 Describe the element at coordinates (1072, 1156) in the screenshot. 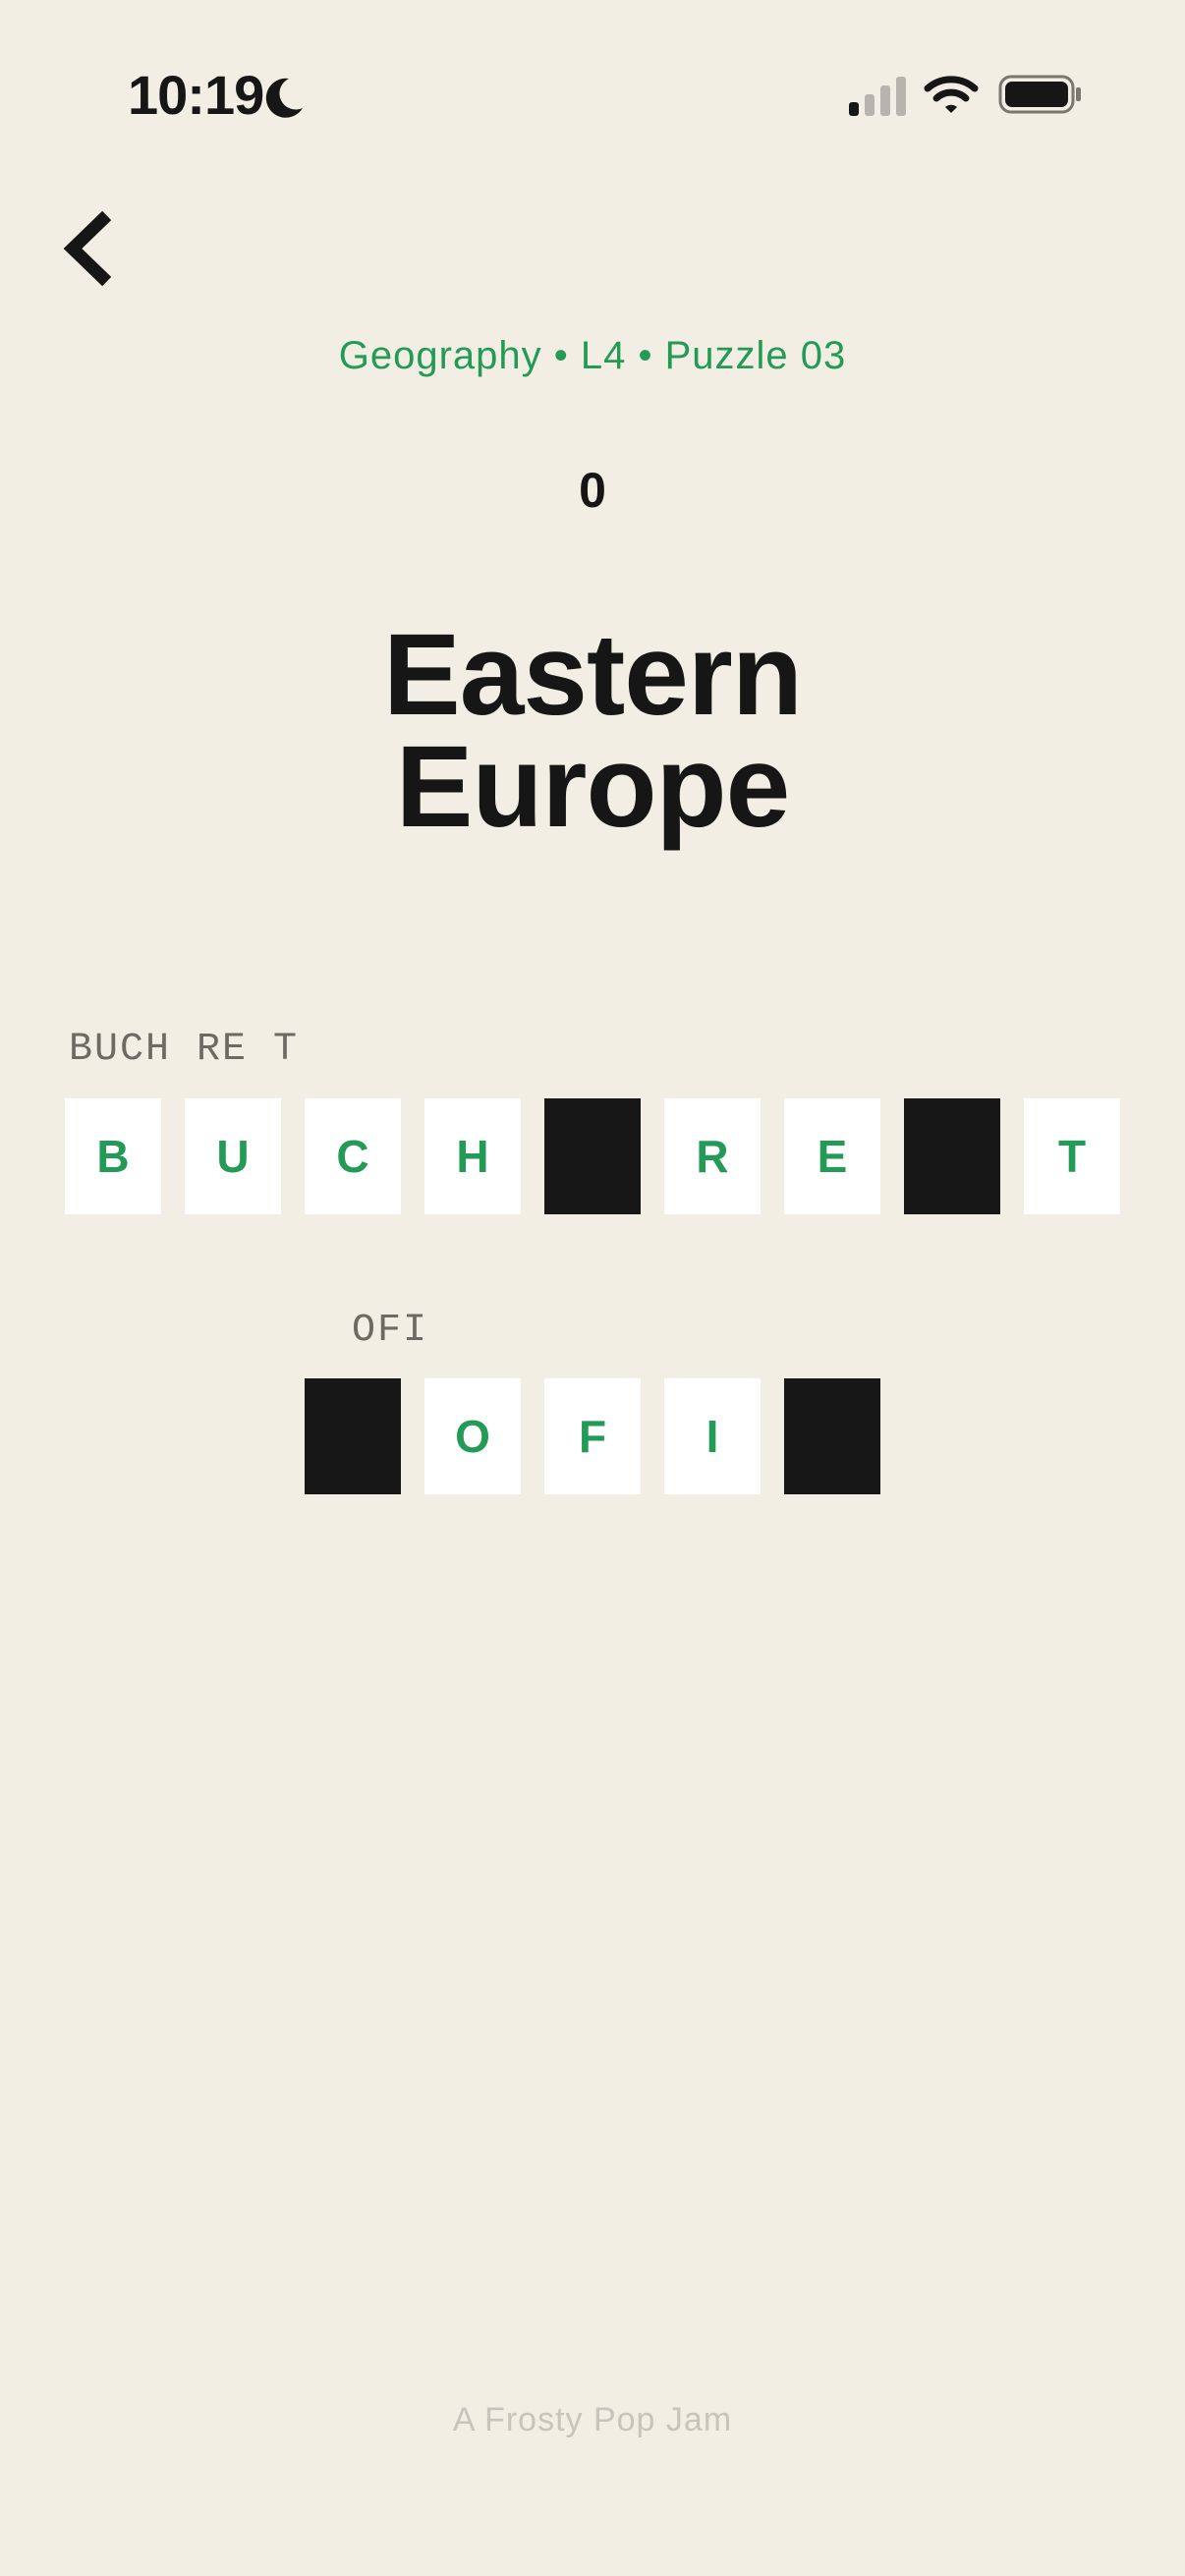

I see `letter-tile: T` at that location.